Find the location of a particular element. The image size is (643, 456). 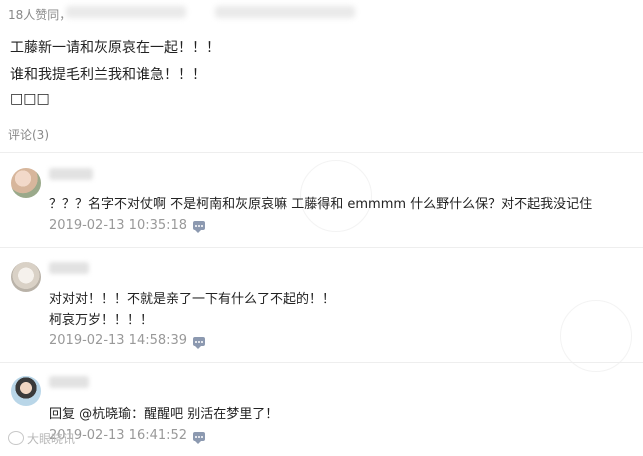

weibo-logo-icon is located at coordinates (16, 438).